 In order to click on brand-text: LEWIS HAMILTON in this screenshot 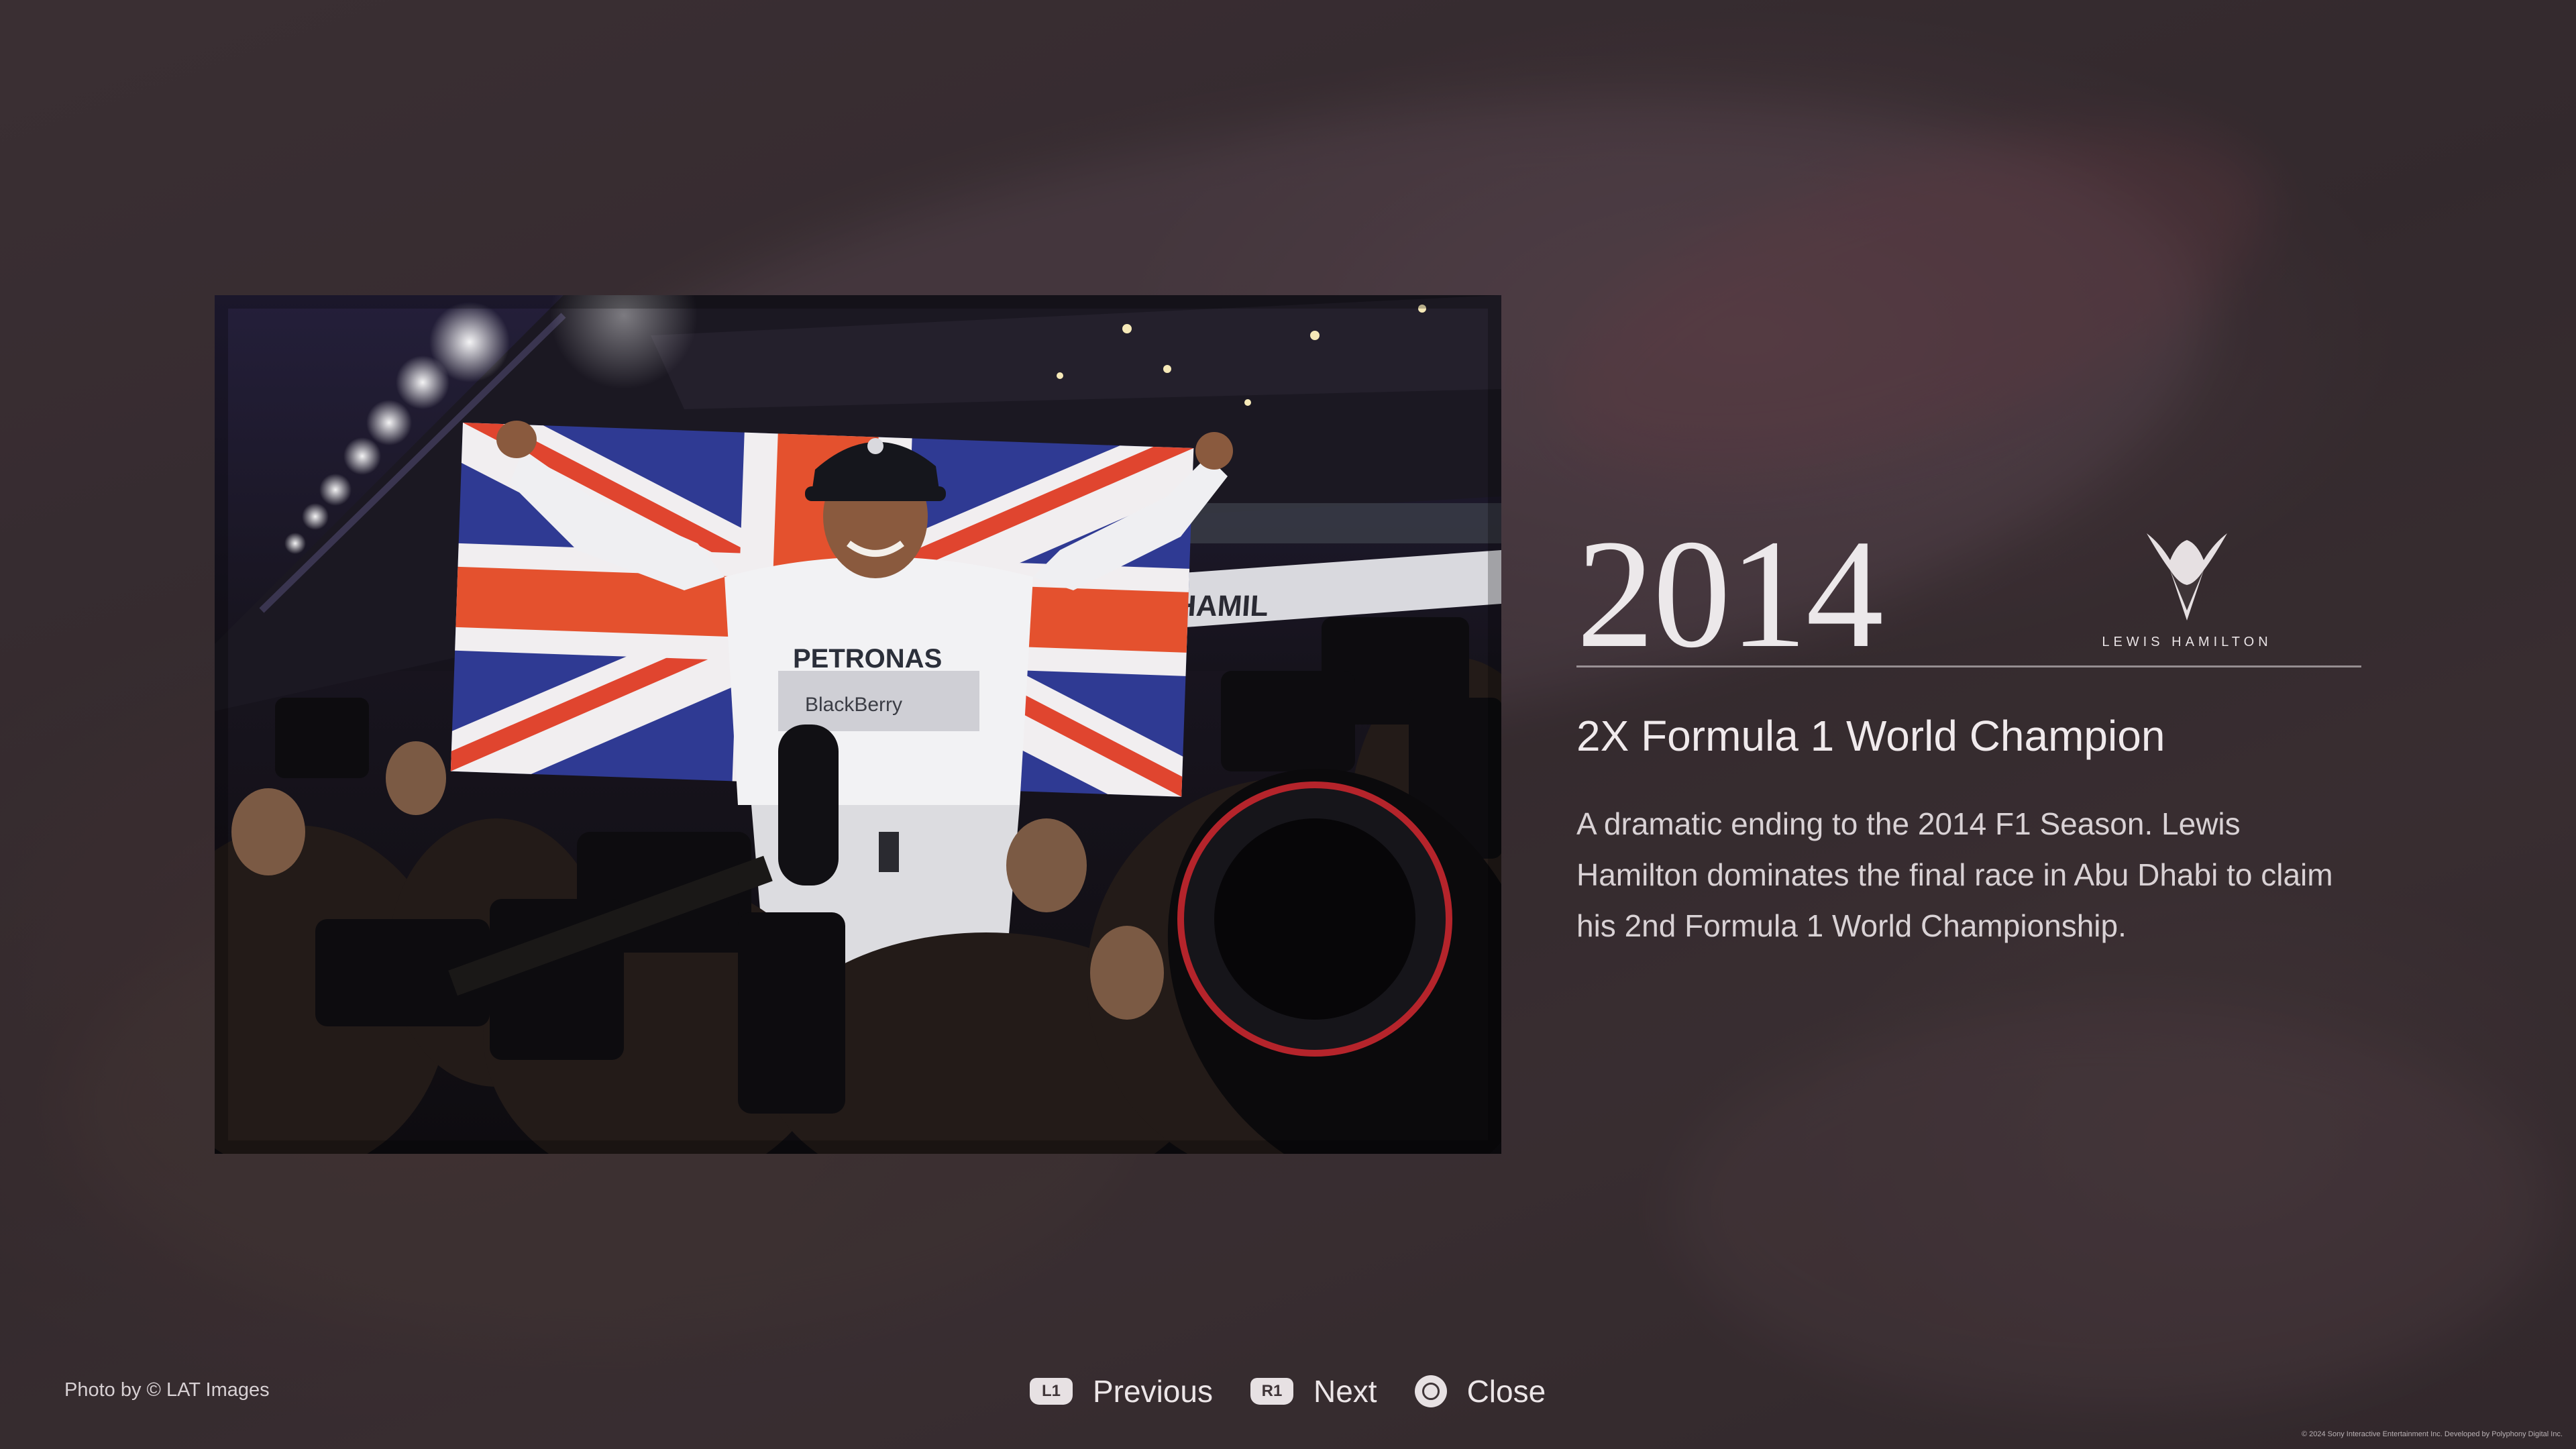, I will do `click(2187, 642)`.